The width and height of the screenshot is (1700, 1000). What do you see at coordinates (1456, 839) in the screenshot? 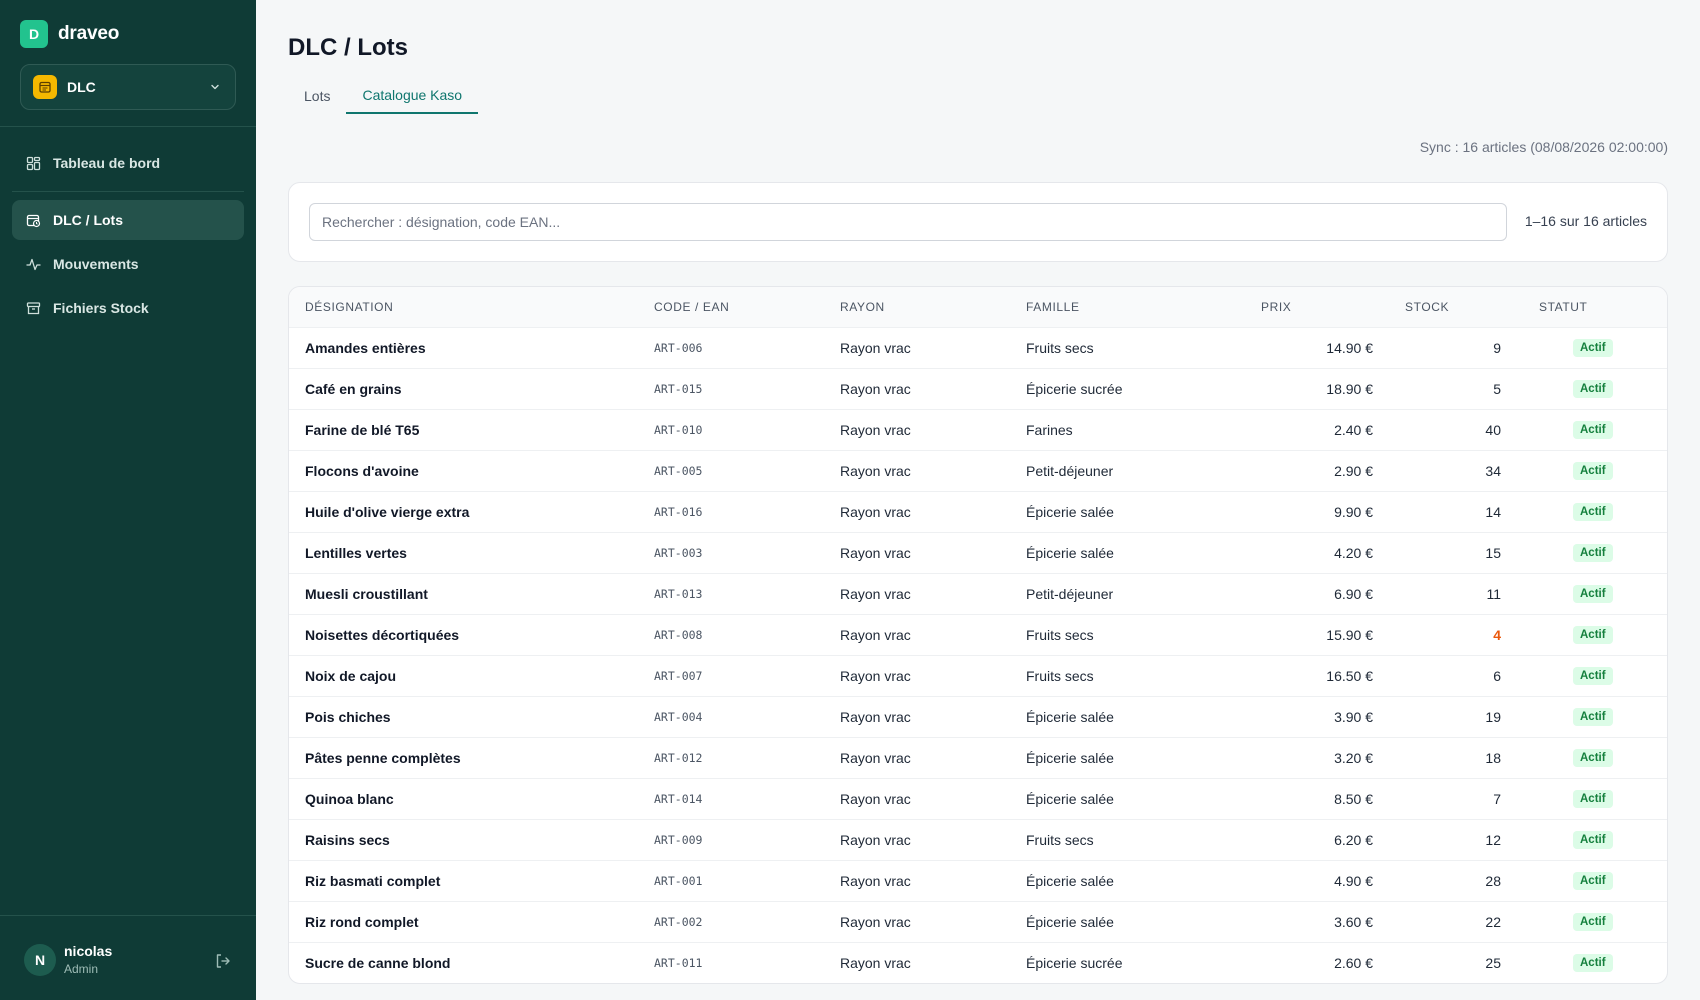
I see `cell-stock: 12` at bounding box center [1456, 839].